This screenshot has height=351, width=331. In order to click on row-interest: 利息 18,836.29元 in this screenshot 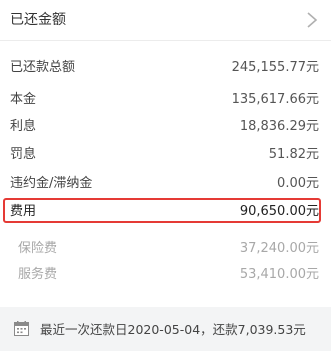, I will do `click(165, 125)`.